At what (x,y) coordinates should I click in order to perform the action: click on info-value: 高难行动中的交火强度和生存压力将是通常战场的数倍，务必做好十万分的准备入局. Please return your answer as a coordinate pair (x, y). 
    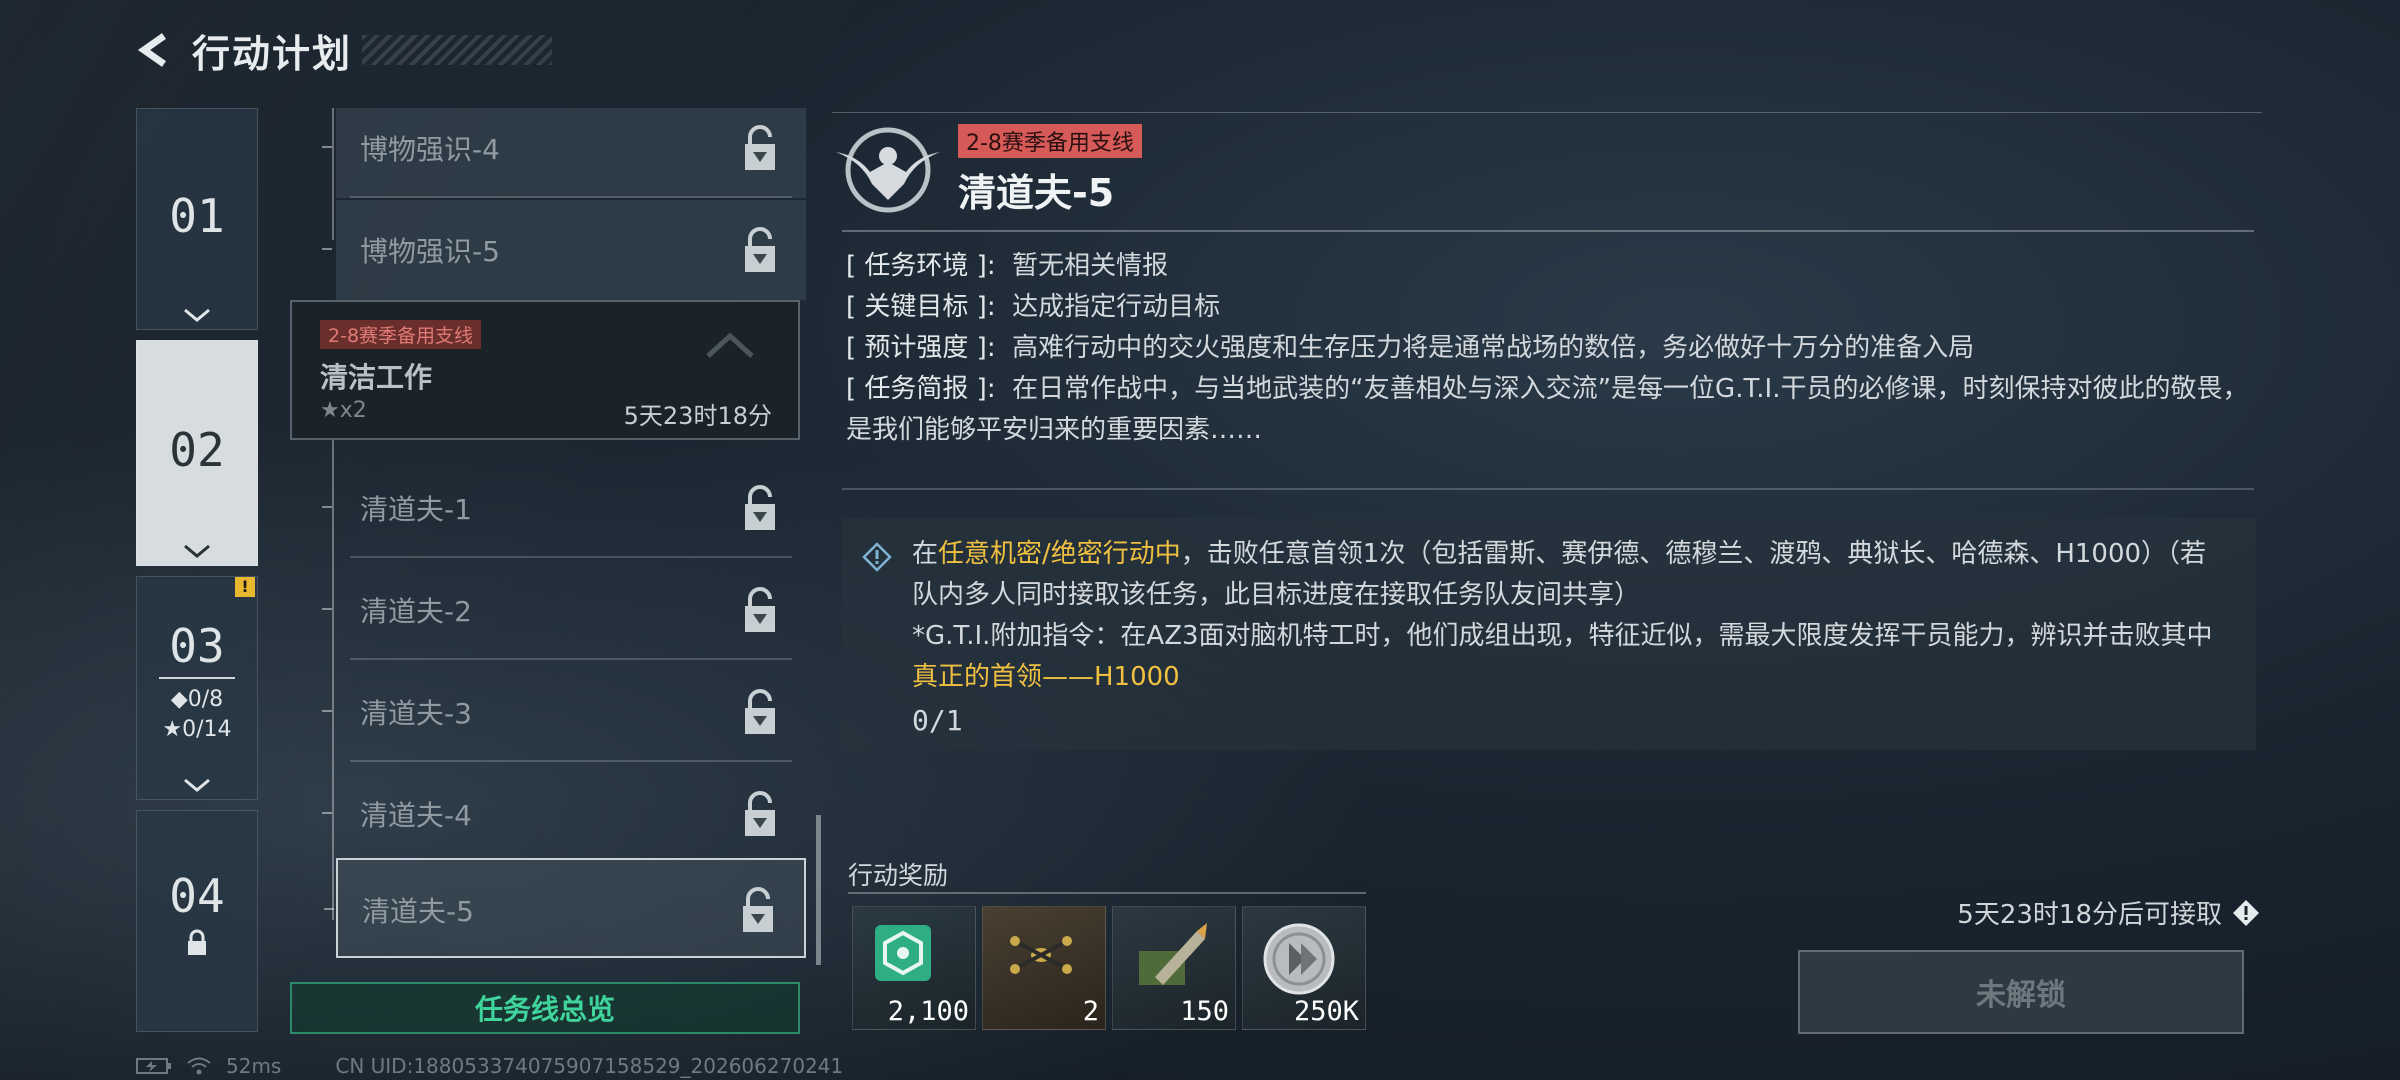
    Looking at the image, I should click on (1493, 348).